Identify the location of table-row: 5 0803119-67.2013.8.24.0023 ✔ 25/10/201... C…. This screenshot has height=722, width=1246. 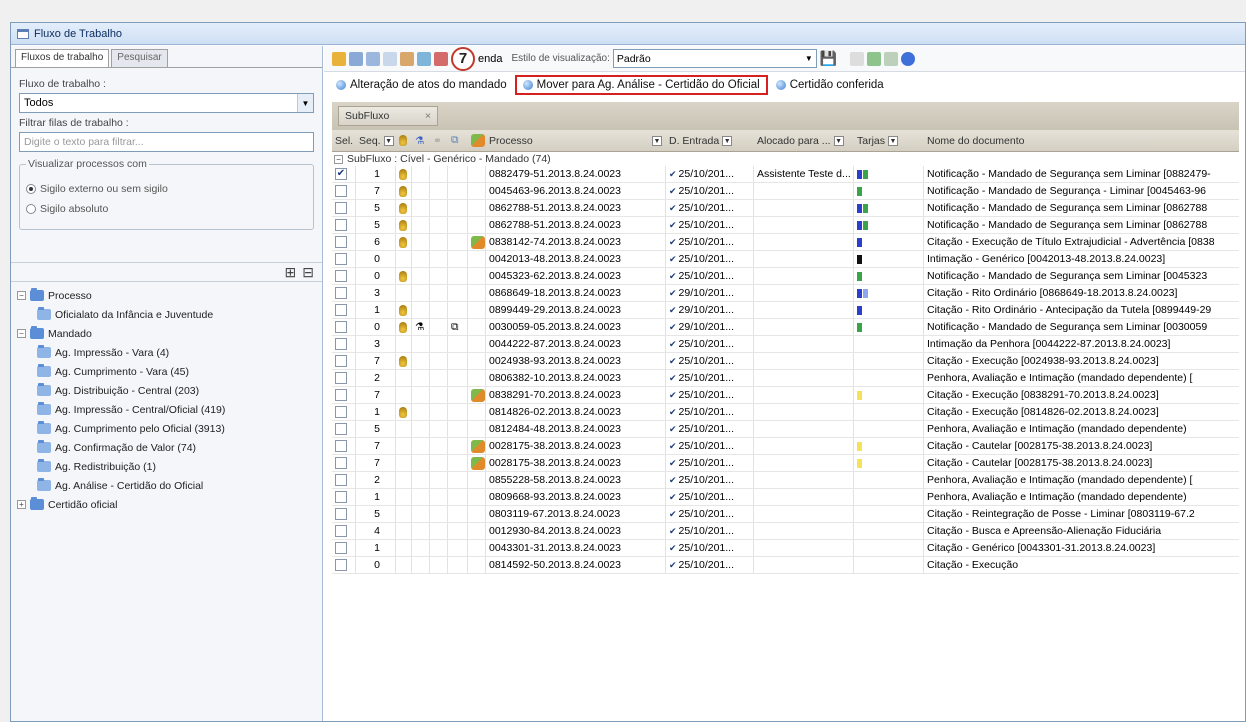
(785, 514).